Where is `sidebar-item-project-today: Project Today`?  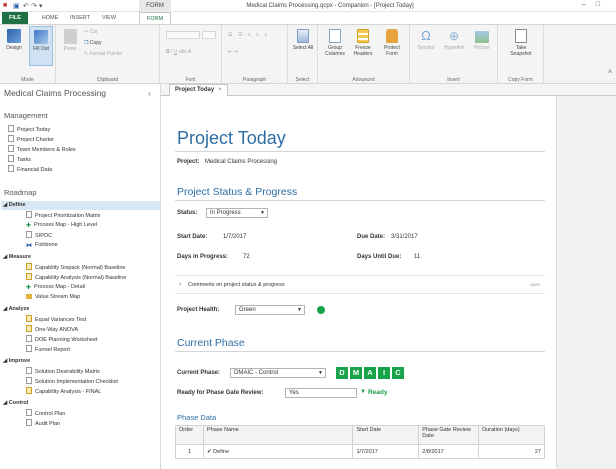
sidebar-item-project-today: Project Today is located at coordinates (29, 129).